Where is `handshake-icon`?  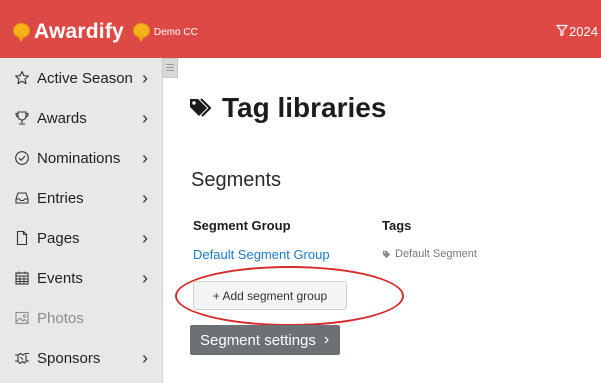
handshake-icon is located at coordinates (22, 358).